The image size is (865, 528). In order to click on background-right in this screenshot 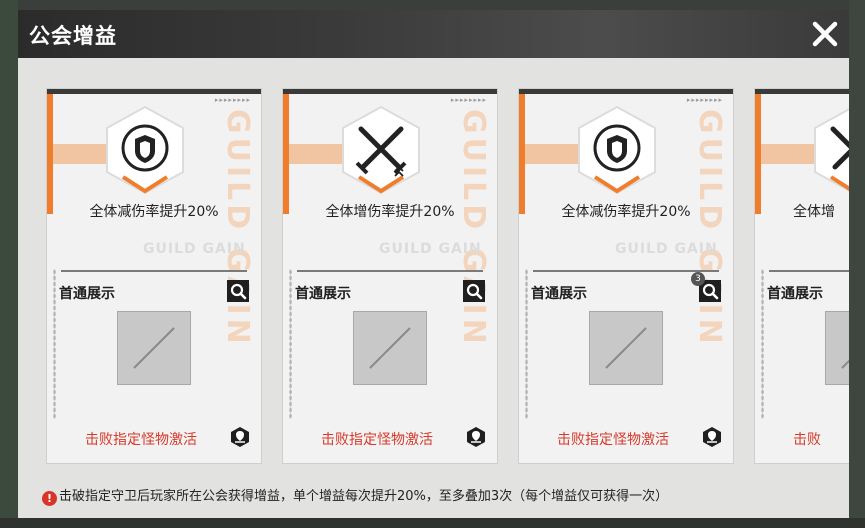, I will do `click(857, 264)`.